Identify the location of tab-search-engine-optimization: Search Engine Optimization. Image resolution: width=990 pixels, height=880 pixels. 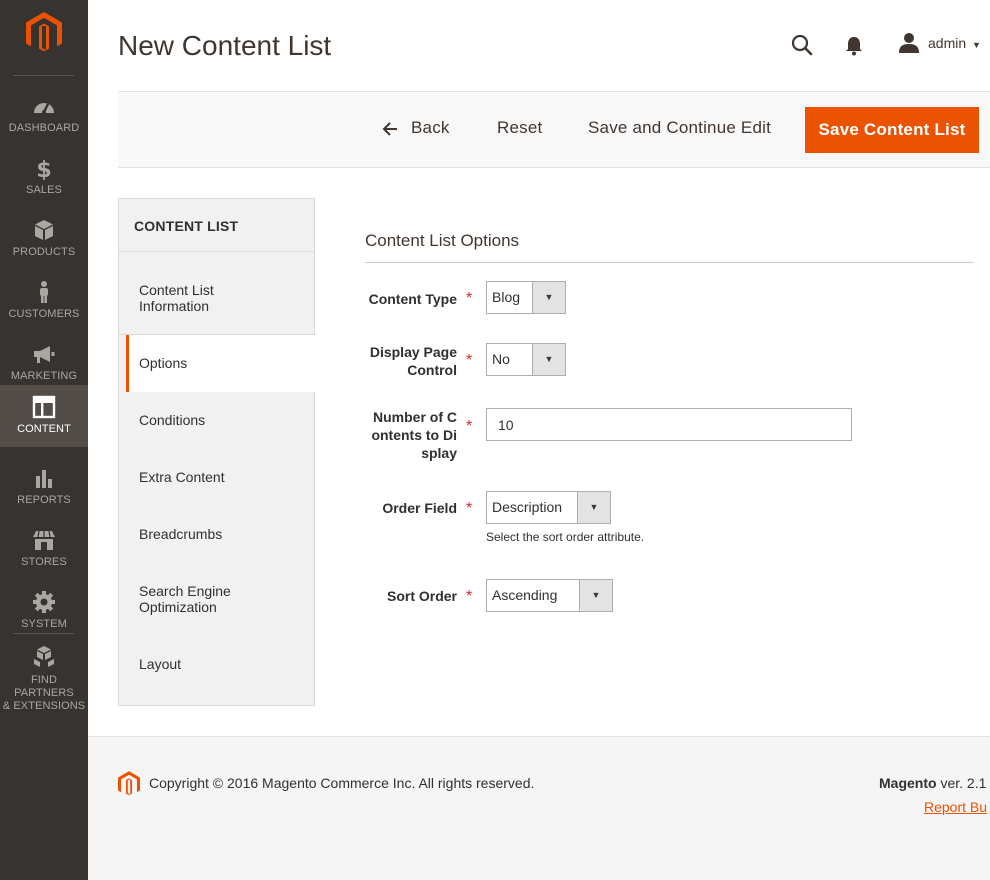
(216, 599).